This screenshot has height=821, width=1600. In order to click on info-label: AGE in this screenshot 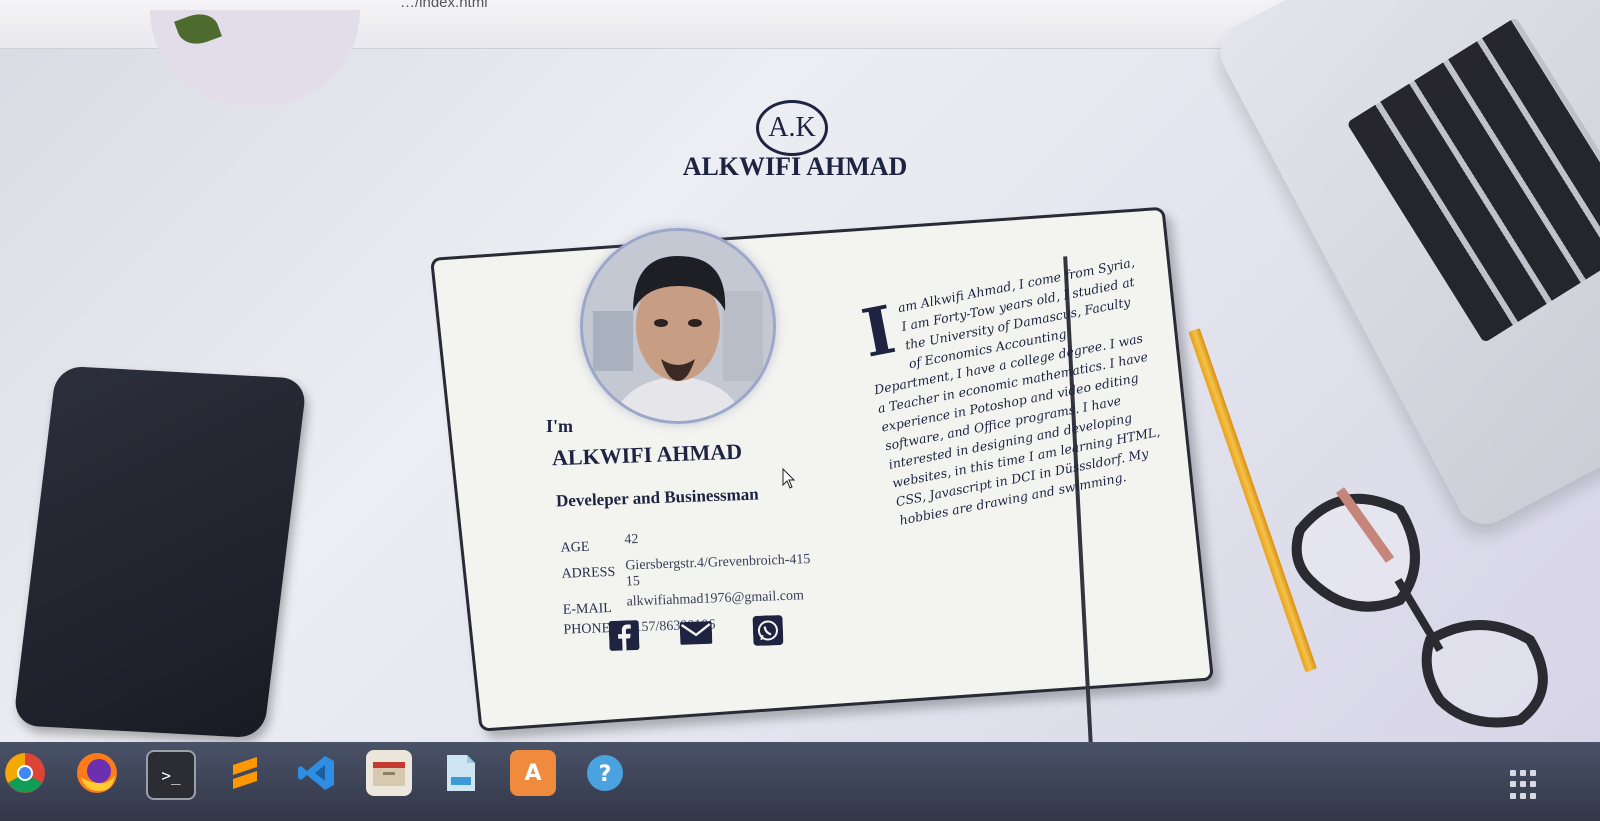, I will do `click(575, 547)`.